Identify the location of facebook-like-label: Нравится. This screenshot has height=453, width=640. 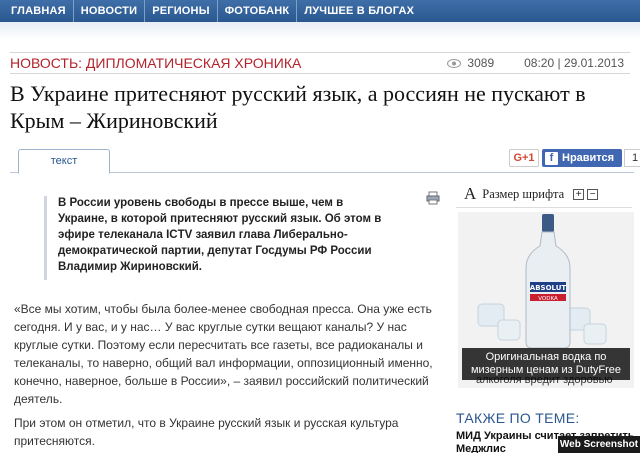
(588, 158).